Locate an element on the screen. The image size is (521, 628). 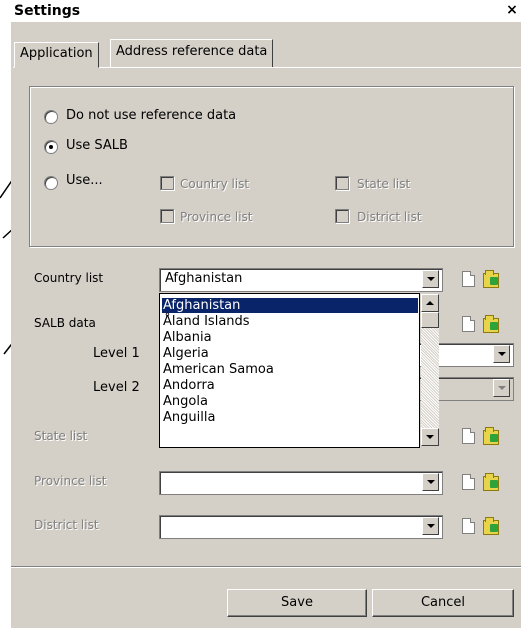
button-label: Cancel is located at coordinates (443, 602).